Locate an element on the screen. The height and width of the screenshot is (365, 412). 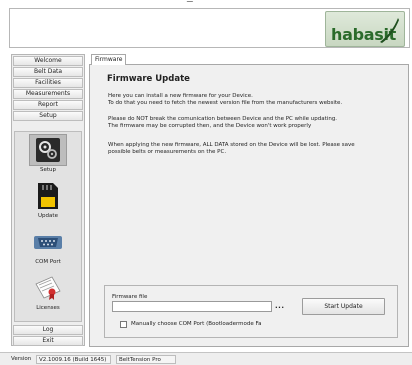
tool-com-port: COM Port is located at coordinates (48, 246).